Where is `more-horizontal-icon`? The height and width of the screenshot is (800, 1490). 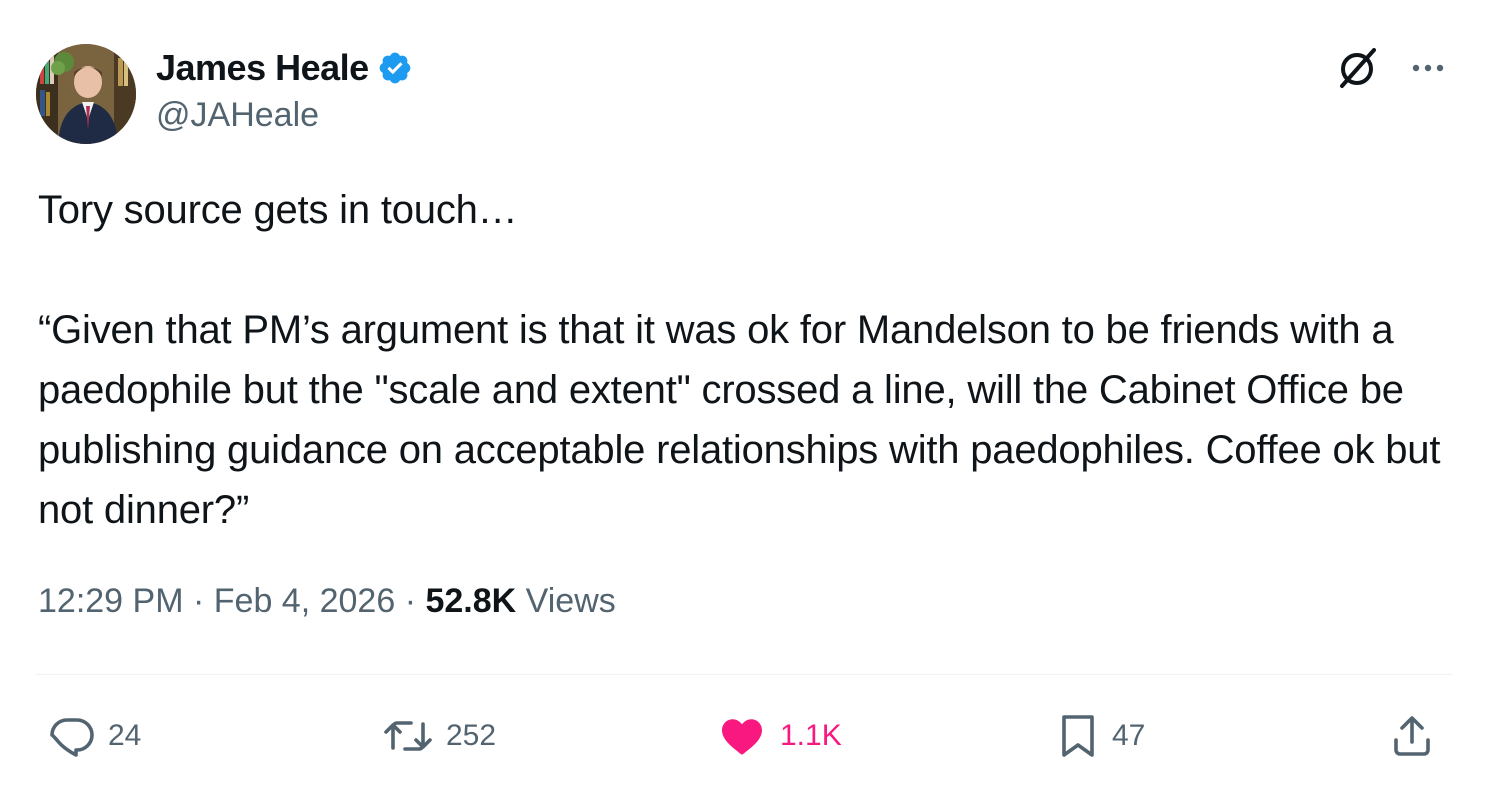
more-horizontal-icon is located at coordinates (1428, 68).